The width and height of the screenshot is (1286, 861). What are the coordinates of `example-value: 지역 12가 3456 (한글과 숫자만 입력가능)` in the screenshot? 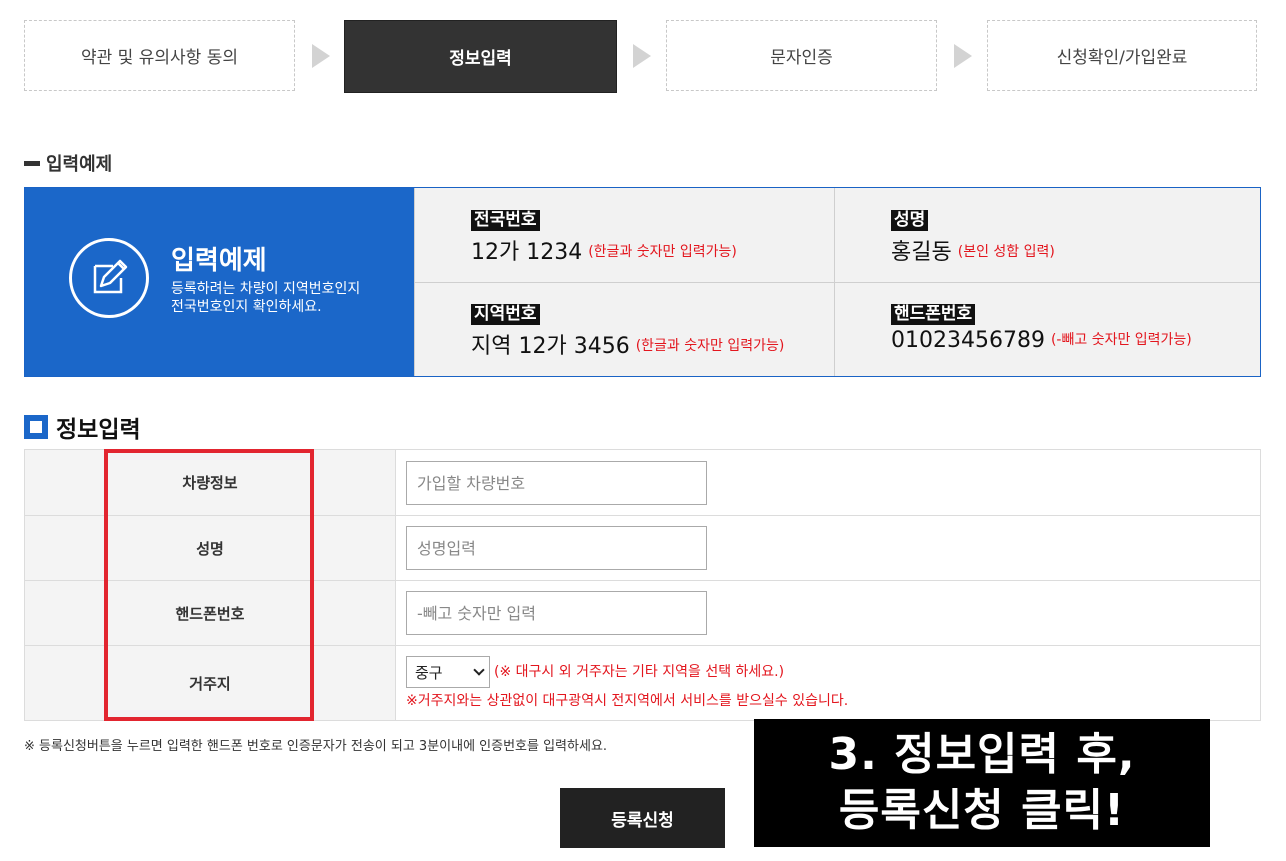 It's located at (627, 344).